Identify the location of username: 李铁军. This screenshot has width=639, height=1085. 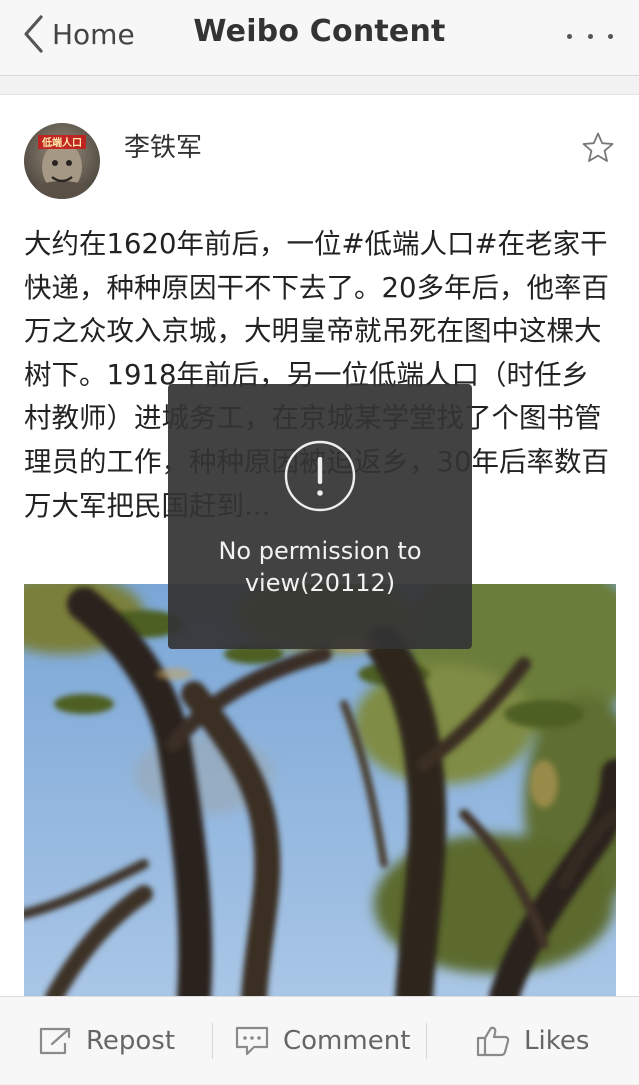
(163, 145).